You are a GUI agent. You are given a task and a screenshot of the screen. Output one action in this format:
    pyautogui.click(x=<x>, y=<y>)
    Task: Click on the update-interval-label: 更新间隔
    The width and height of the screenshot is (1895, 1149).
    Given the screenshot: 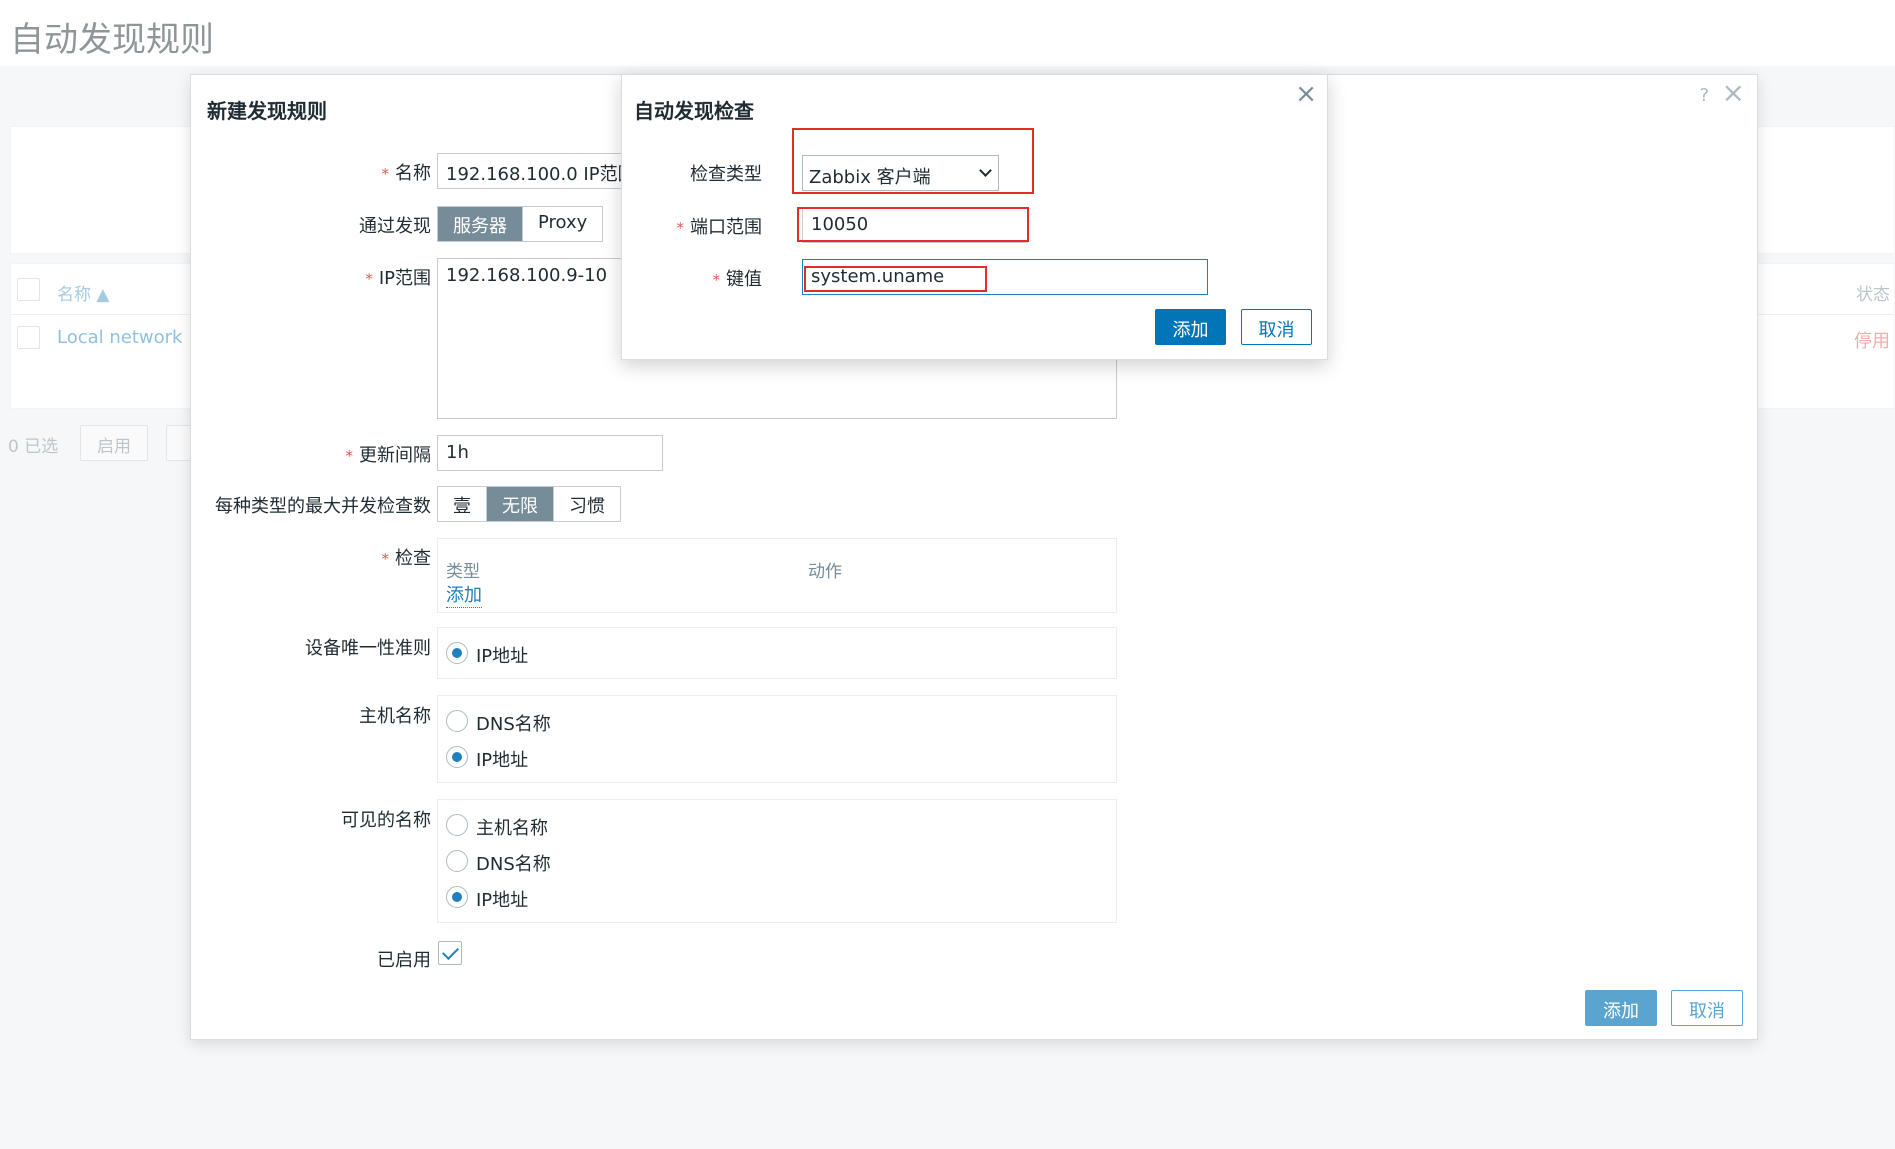 What is the action you would take?
    pyautogui.click(x=388, y=454)
    